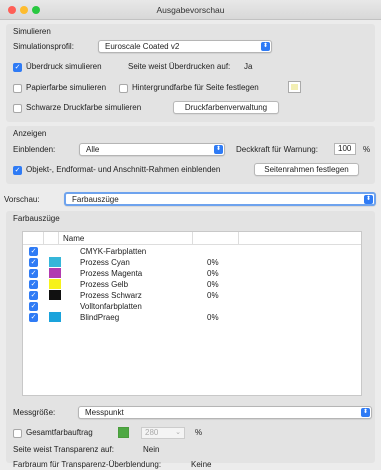 This screenshot has width=381, height=470. Describe the element at coordinates (345, 149) in the screenshot. I see `warning-opacity-input: 100` at that location.